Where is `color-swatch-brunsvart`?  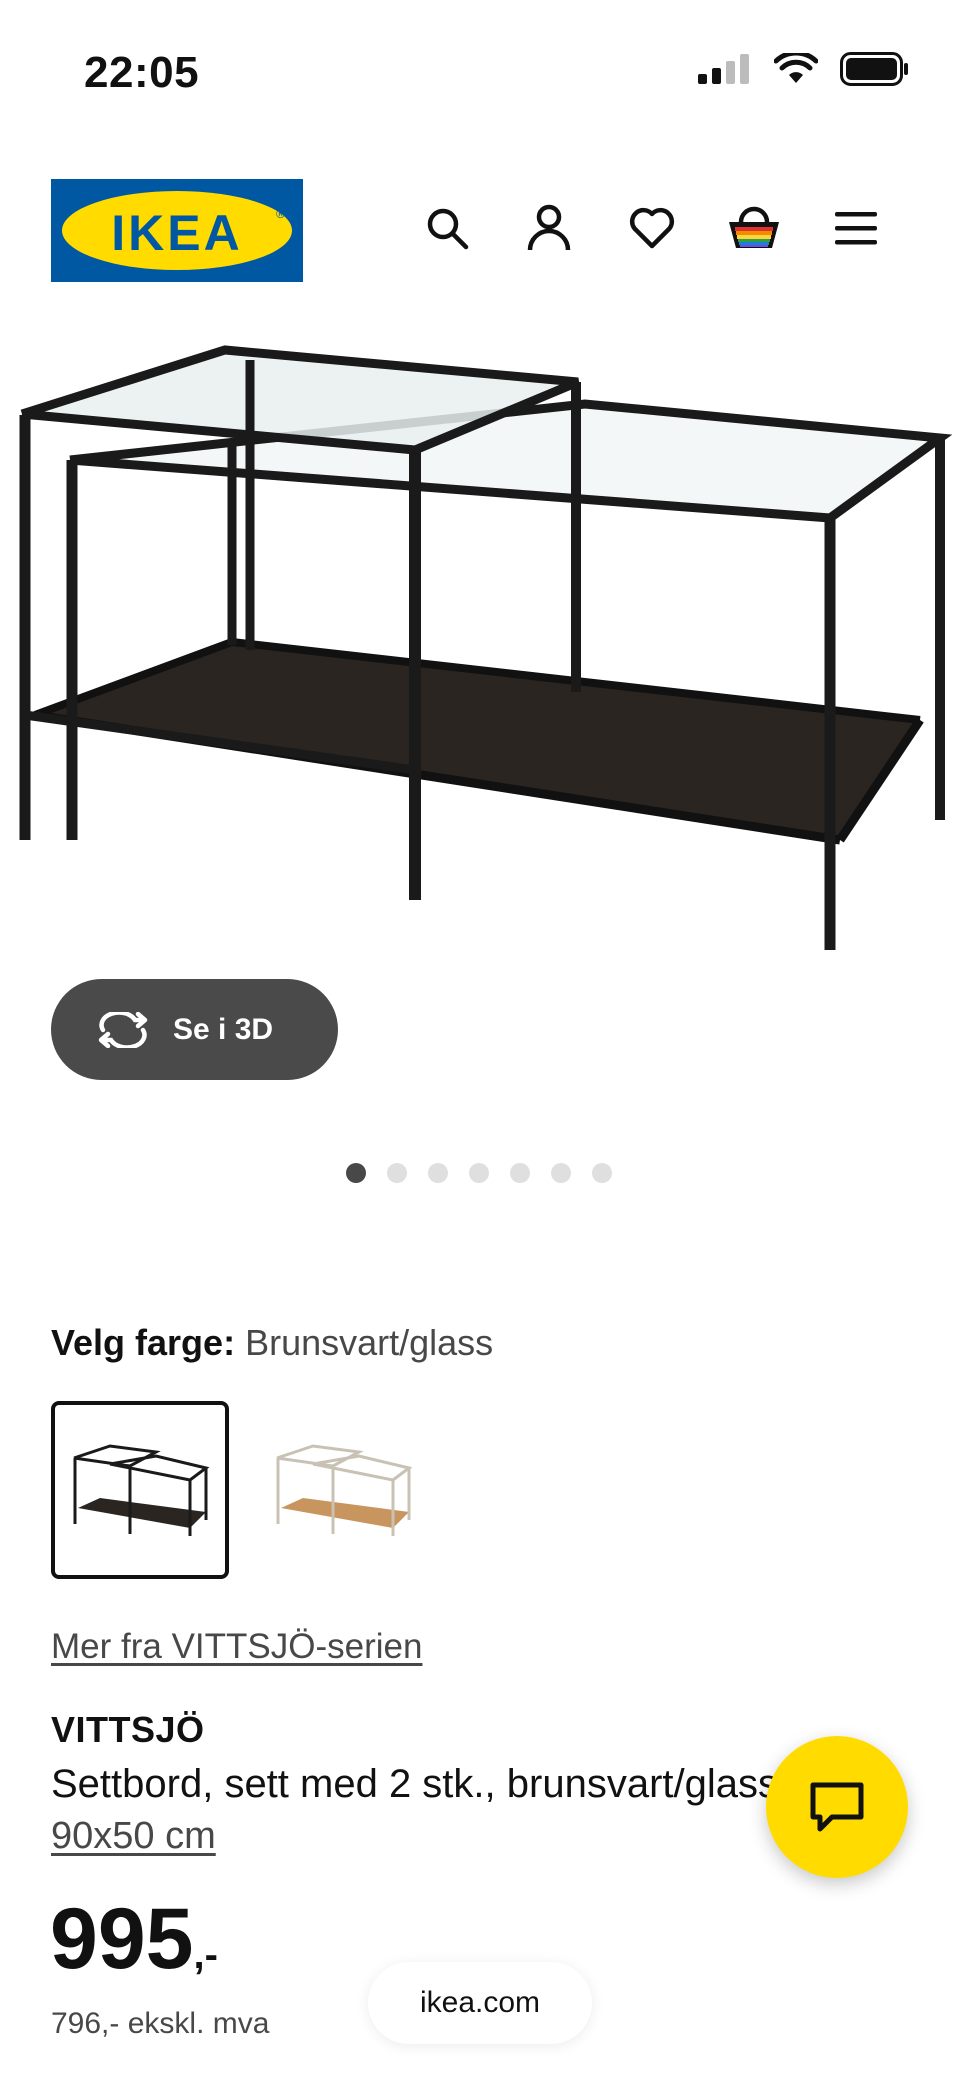 color-swatch-brunsvart is located at coordinates (140, 1490).